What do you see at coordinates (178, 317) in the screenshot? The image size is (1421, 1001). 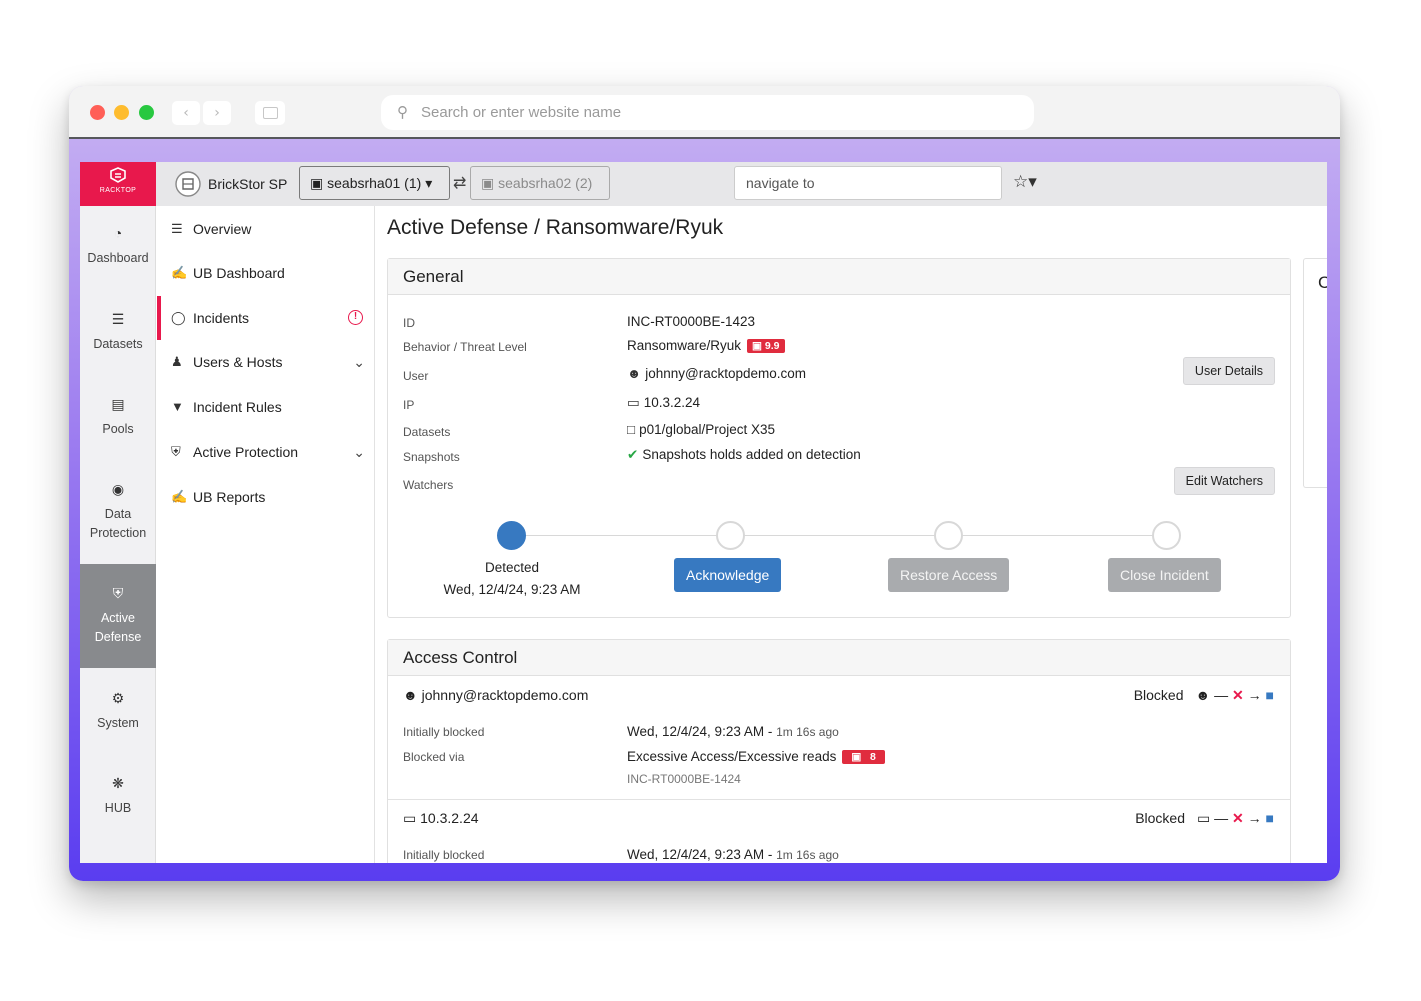 I see `shield-icon: ◯` at bounding box center [178, 317].